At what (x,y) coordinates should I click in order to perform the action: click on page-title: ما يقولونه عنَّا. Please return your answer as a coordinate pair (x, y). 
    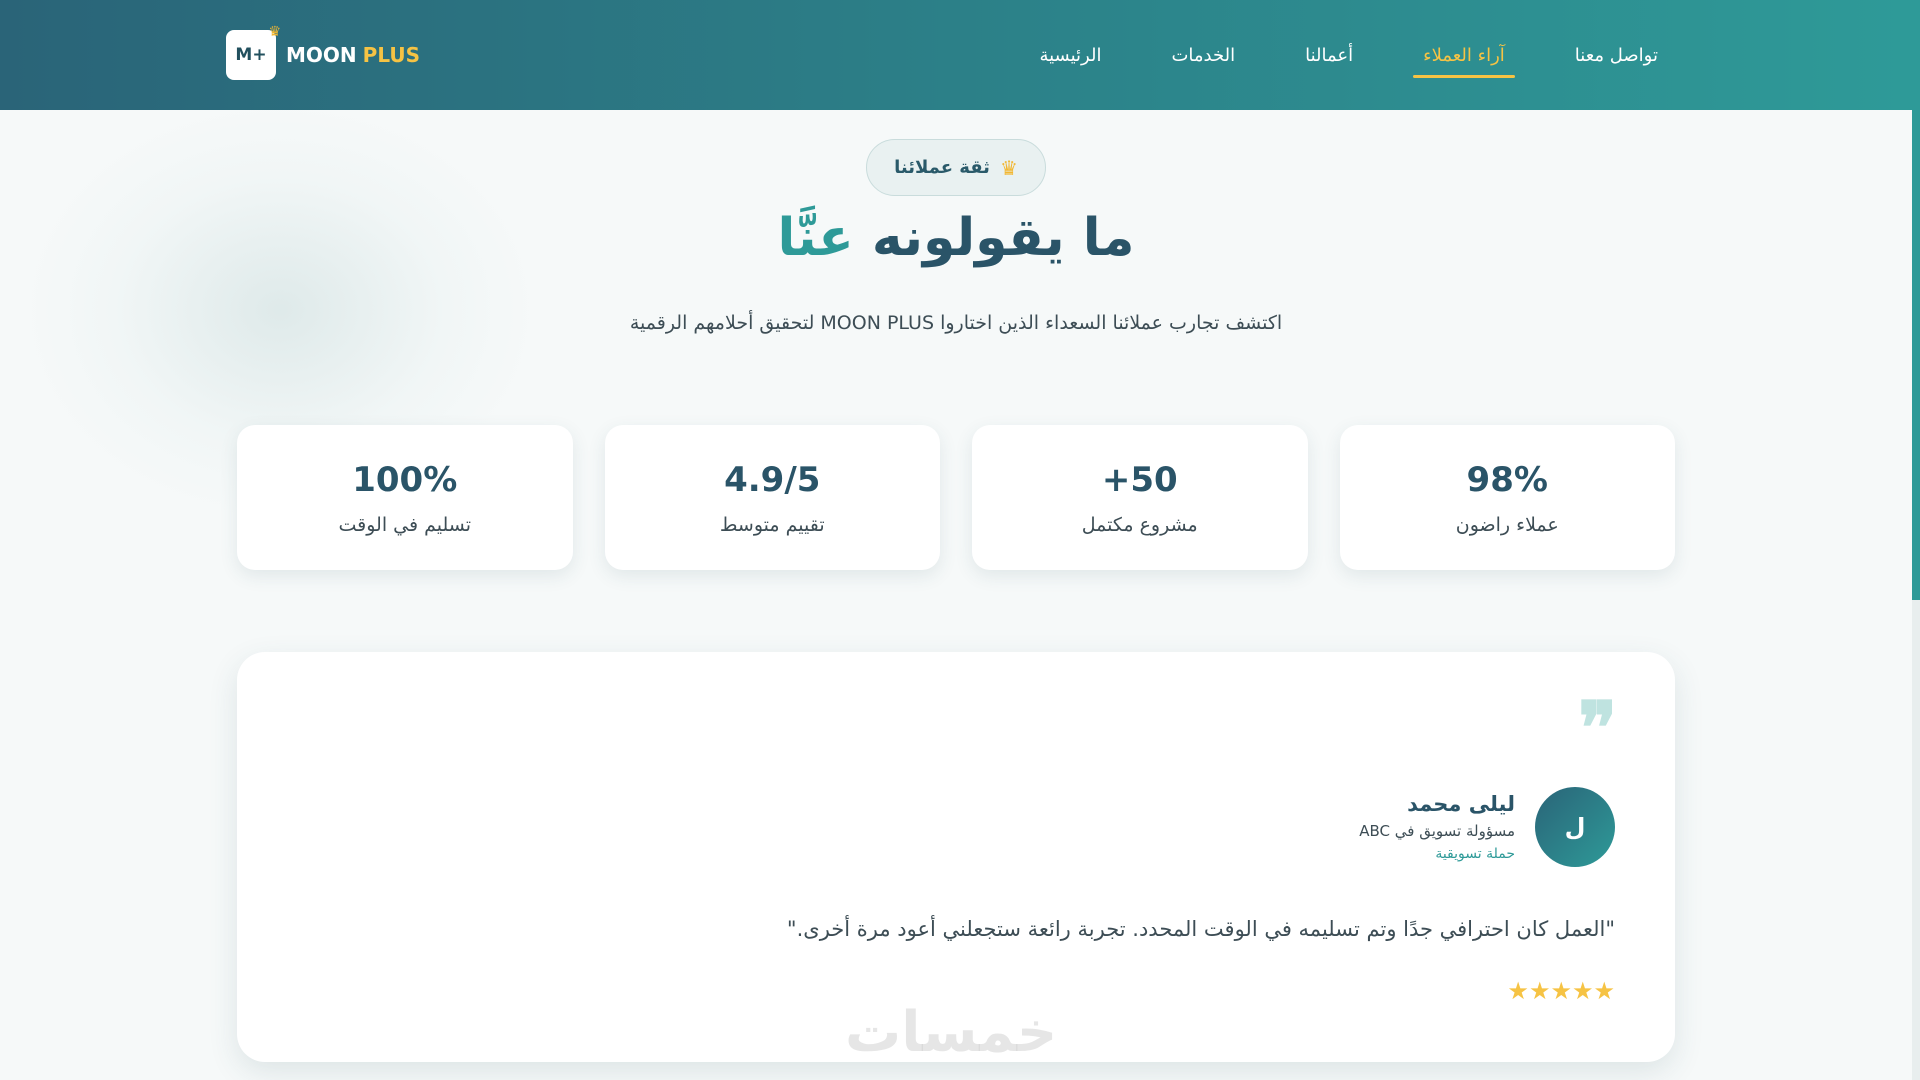
    Looking at the image, I should click on (956, 238).